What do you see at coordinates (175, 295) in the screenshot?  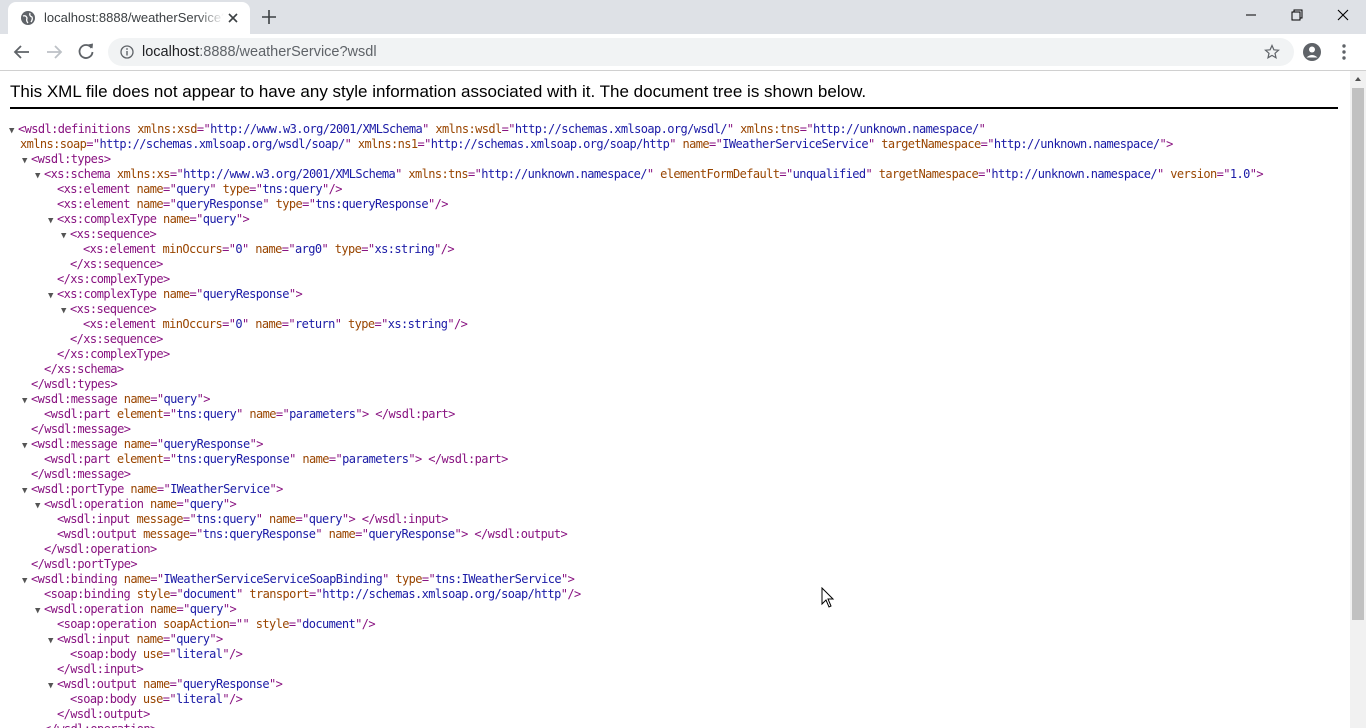 I see `xml-line: ▼ <xs:complexType name="queryResponse">` at bounding box center [175, 295].